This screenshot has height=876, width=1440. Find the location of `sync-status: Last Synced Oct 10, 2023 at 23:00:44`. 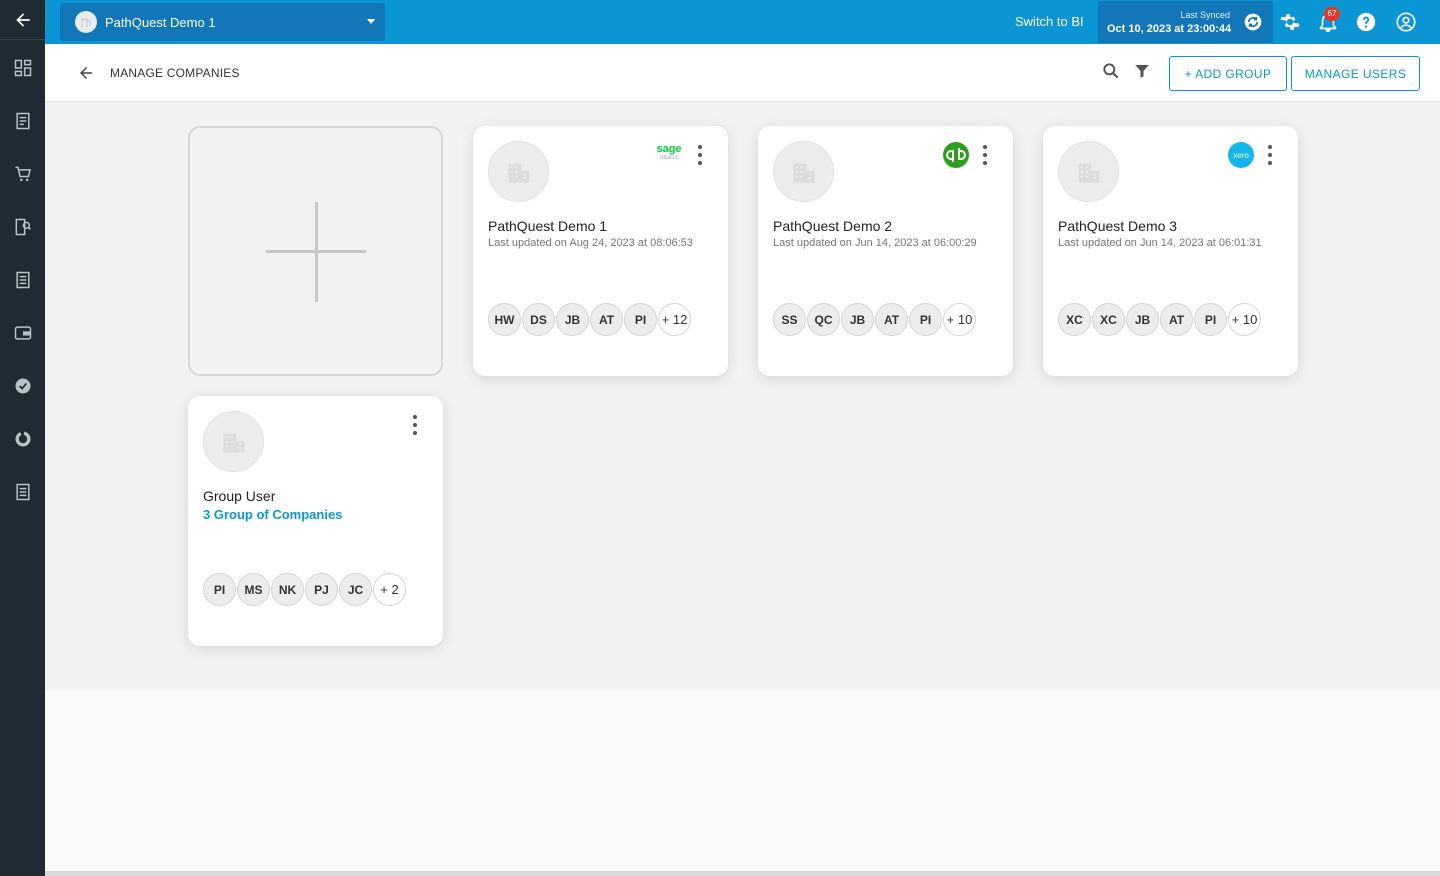

sync-status: Last Synced Oct 10, 2023 at 23:00:44 is located at coordinates (1185, 22).